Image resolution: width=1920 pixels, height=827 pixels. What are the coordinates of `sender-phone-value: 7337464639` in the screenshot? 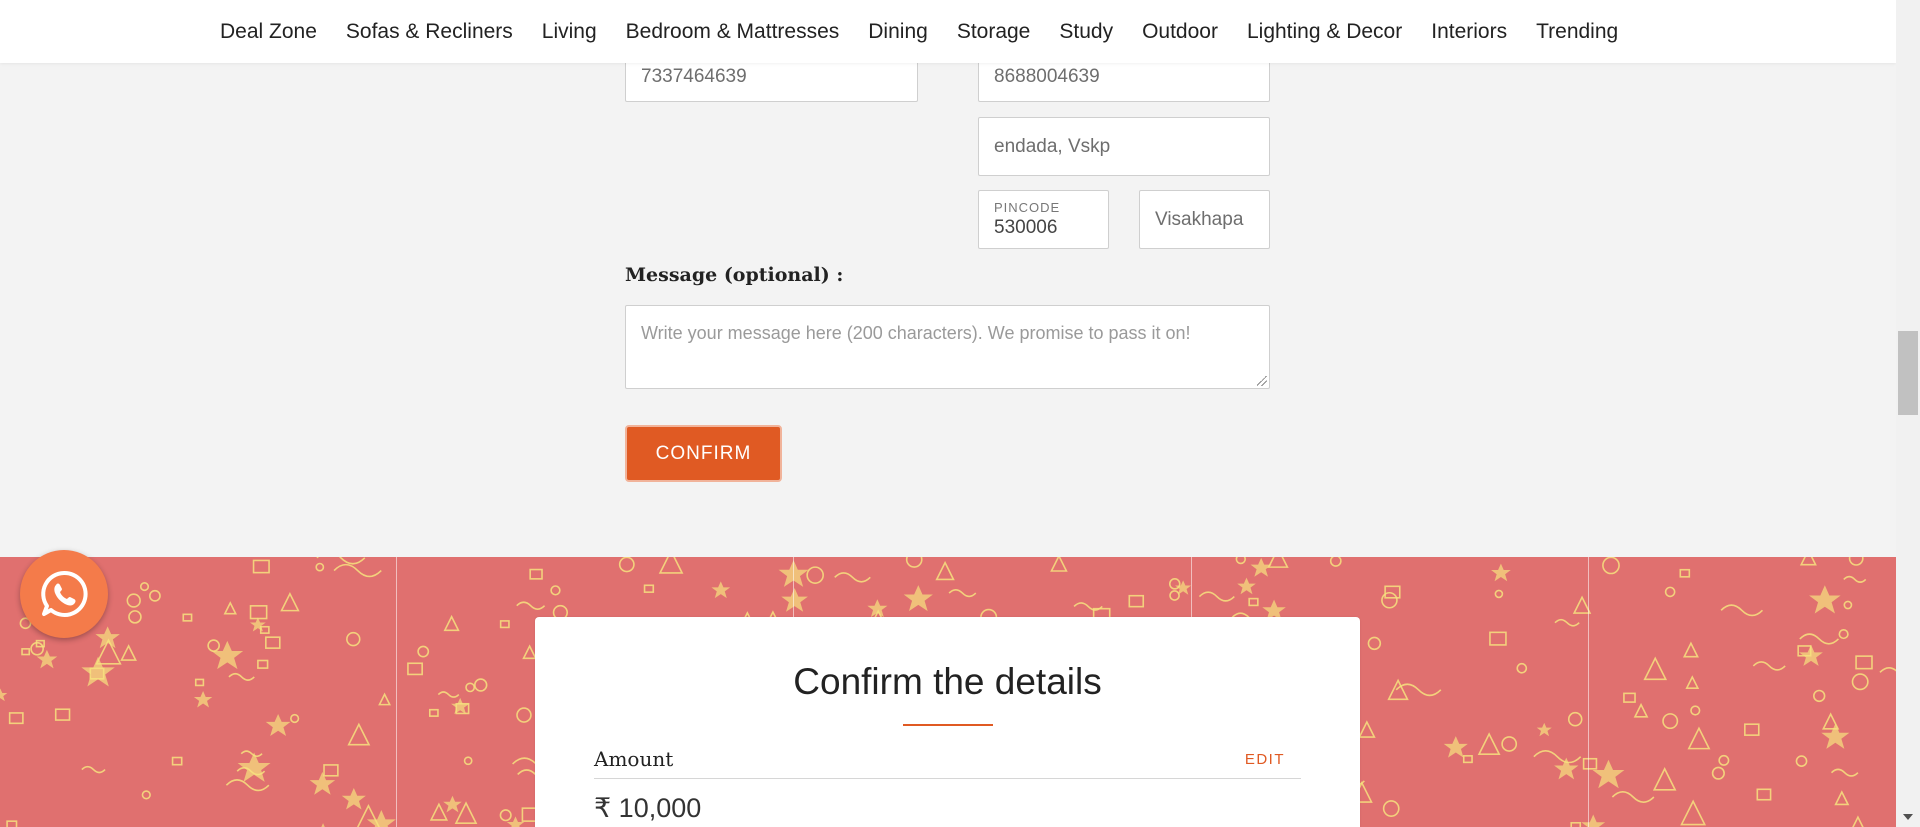 It's located at (694, 76).